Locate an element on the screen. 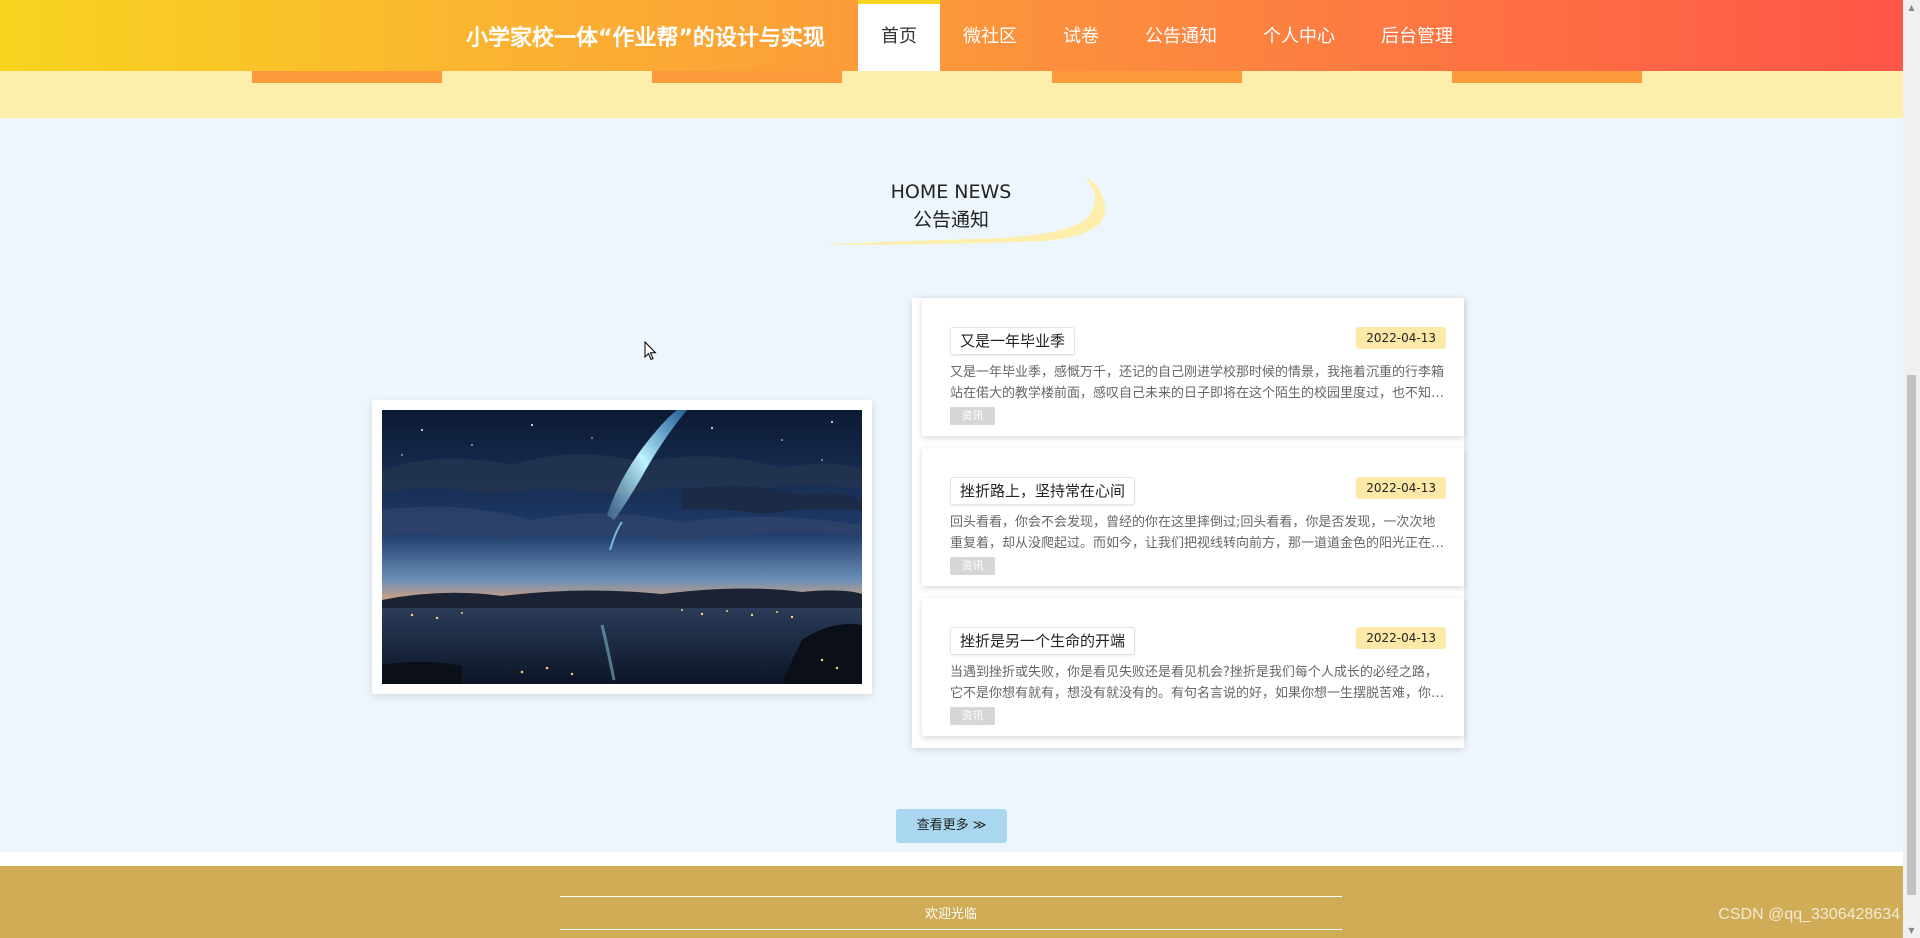 This screenshot has height=938, width=1920. news-title: 挫折是另一个生命的开端 is located at coordinates (1043, 641).